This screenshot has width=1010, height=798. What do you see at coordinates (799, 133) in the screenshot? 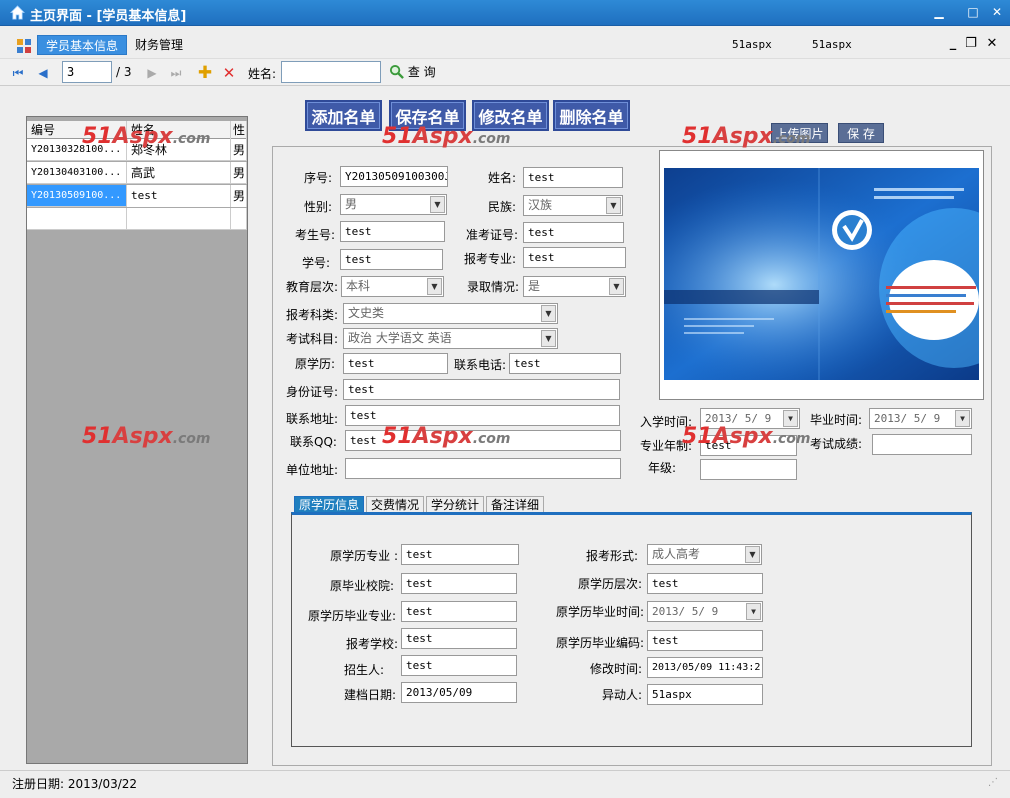
I see `upload-photo-button: 上传图片` at bounding box center [799, 133].